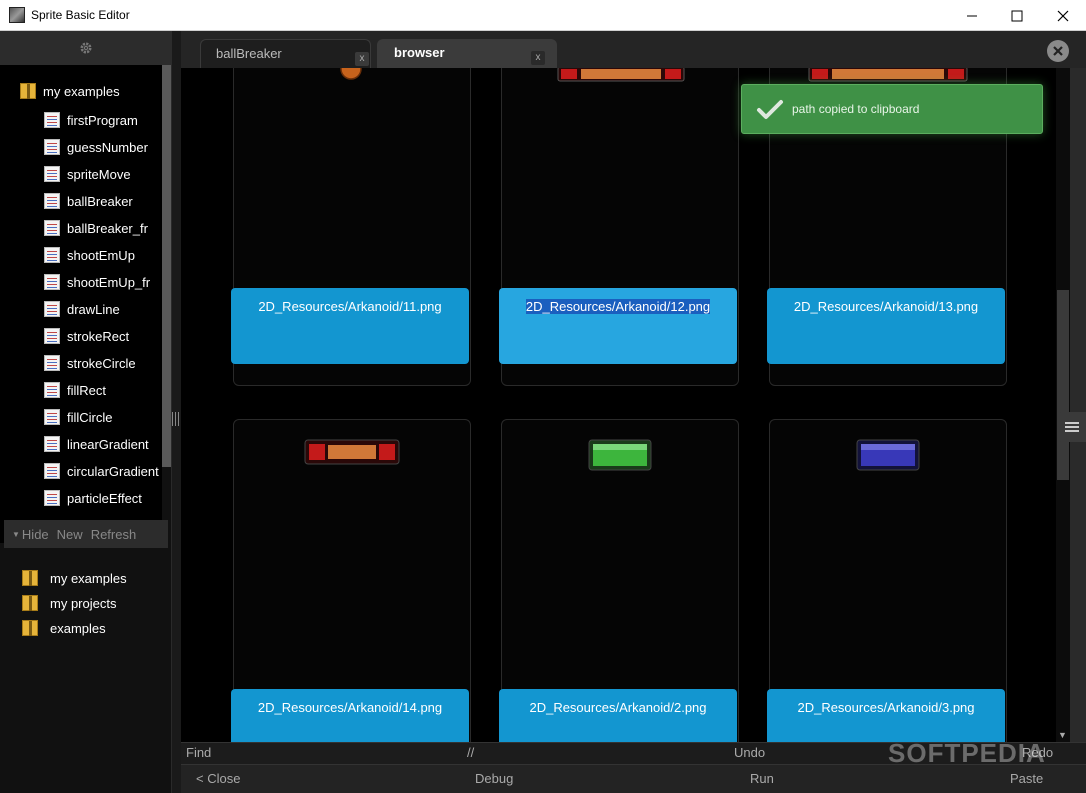 The width and height of the screenshot is (1086, 793). What do you see at coordinates (70, 91) in the screenshot?
I see `tree-root-my-examples: my examples` at bounding box center [70, 91].